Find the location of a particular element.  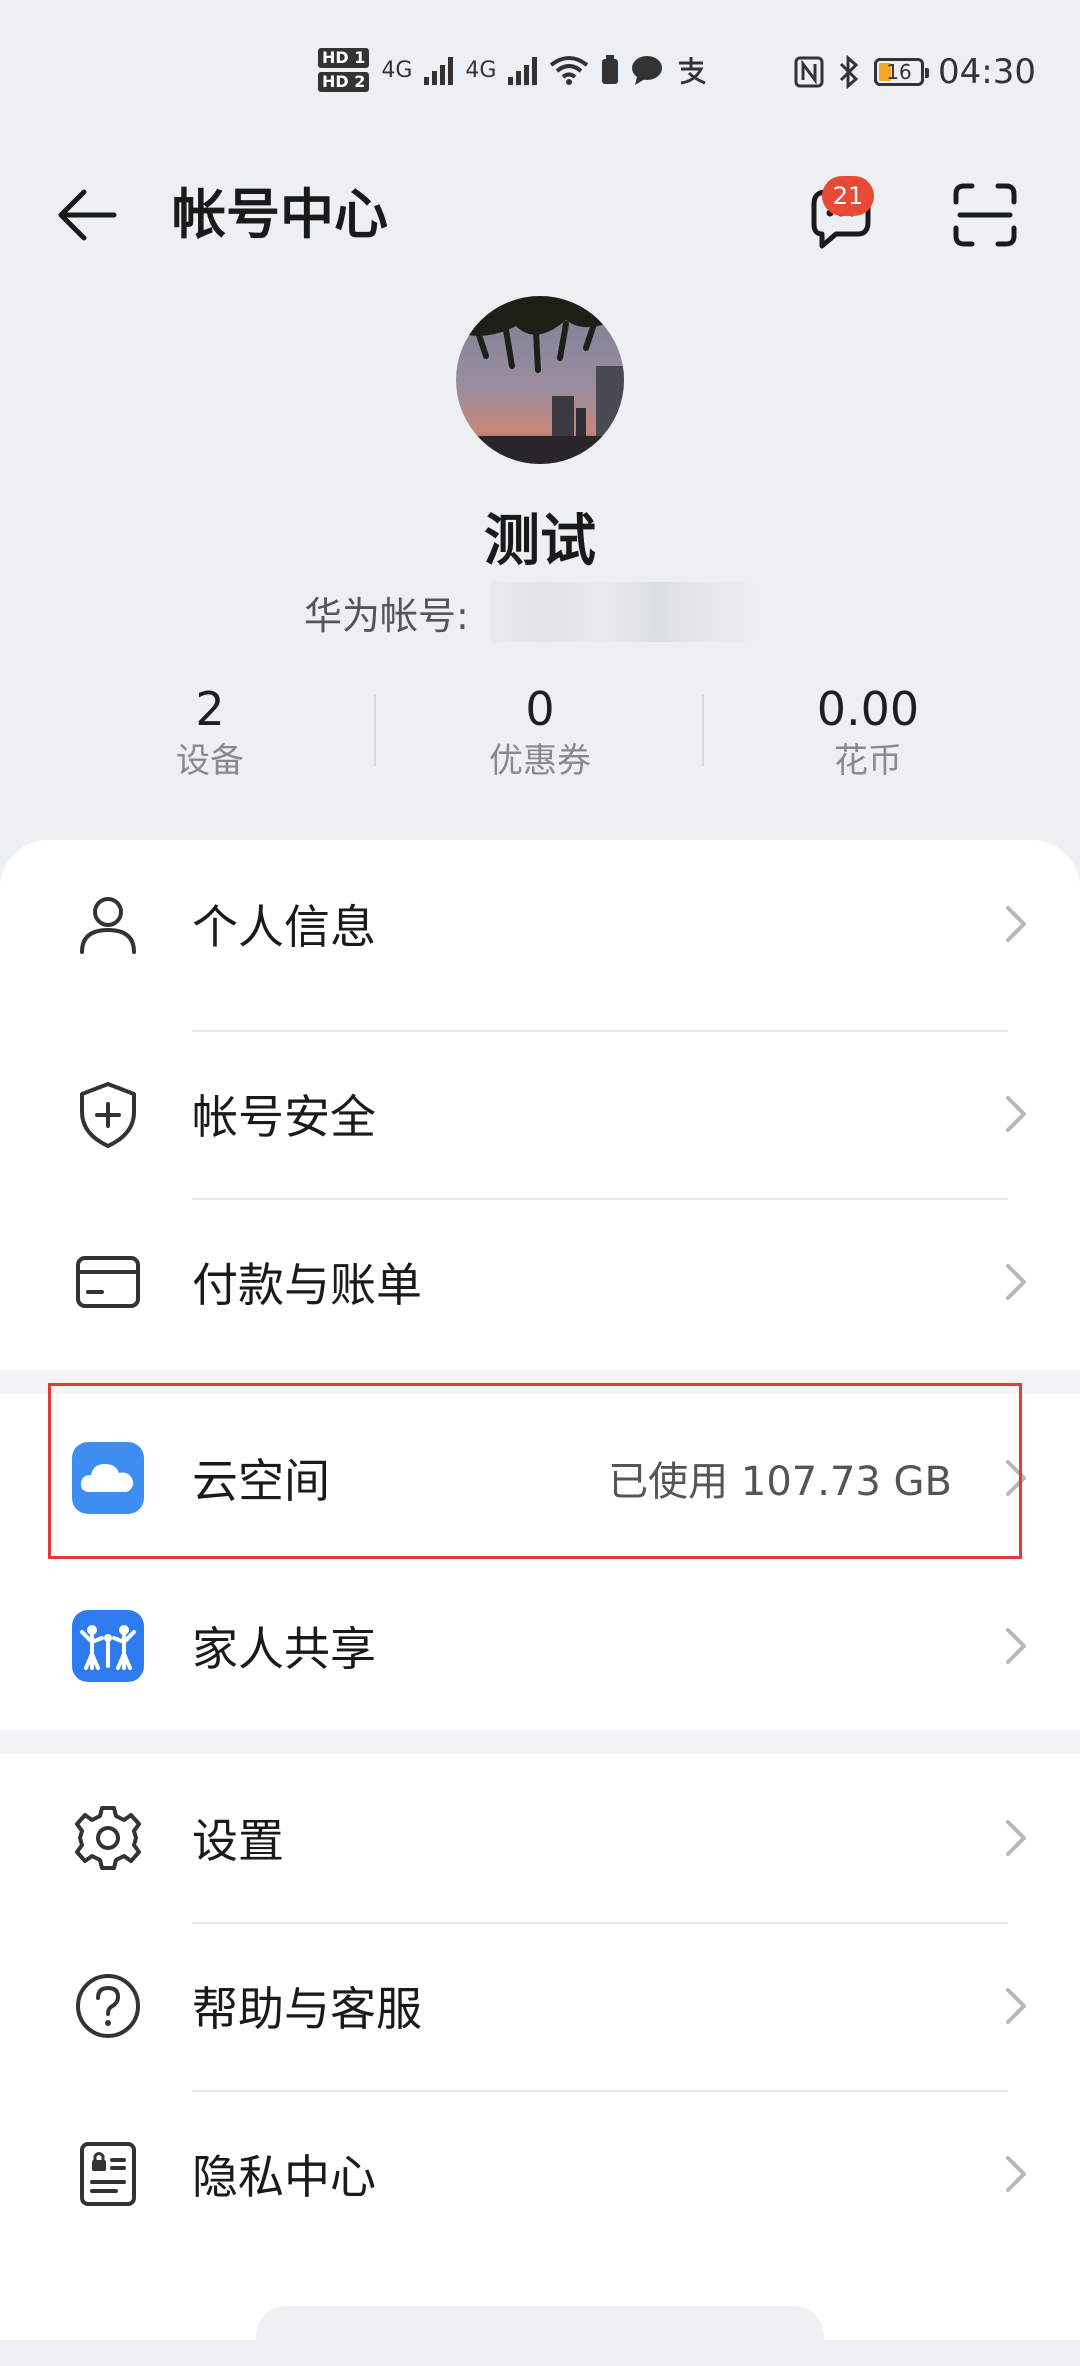

stat-coupons: 0 优惠券 is located at coordinates (540, 732).